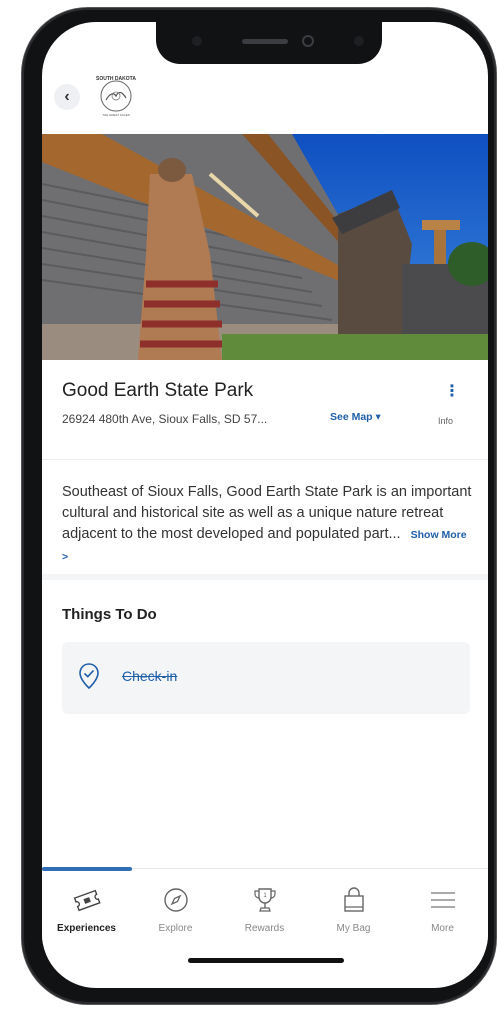  Describe the element at coordinates (265, 900) in the screenshot. I see `trophy-icon: 1` at that location.